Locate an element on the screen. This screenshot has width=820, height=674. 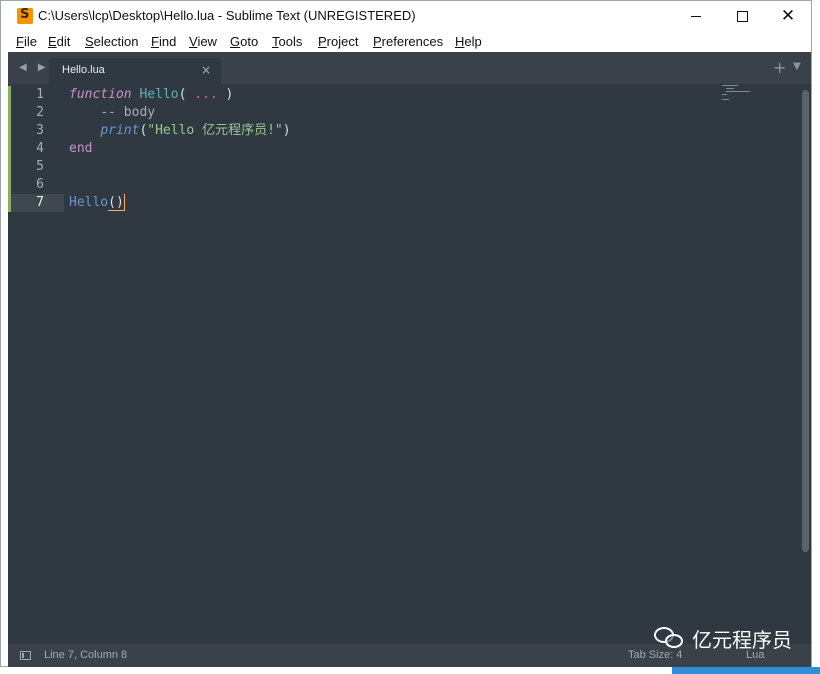
line-number-current: 7 is located at coordinates (40, 202).